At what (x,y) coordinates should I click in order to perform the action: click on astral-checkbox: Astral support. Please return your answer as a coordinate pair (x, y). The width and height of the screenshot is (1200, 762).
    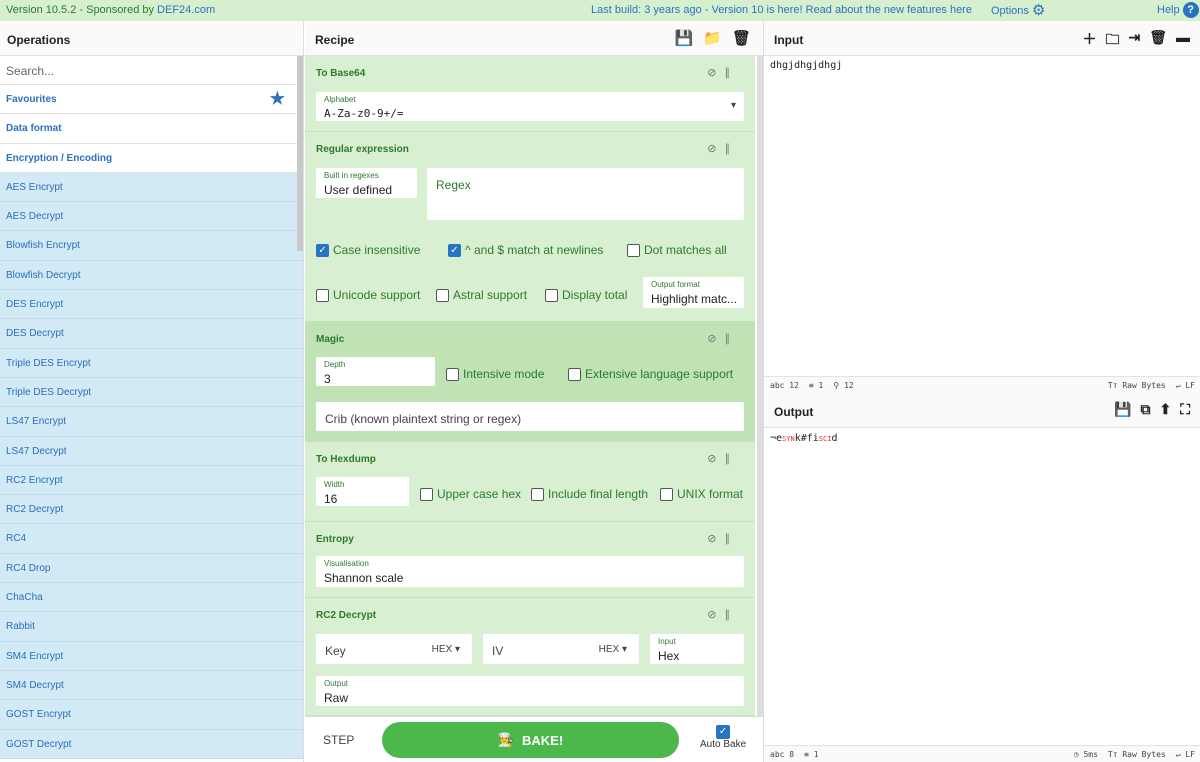
    Looking at the image, I should click on (481, 295).